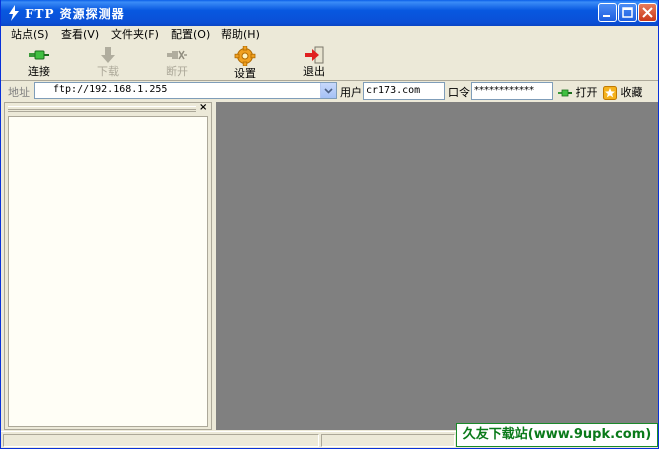  Describe the element at coordinates (351, 92) in the screenshot. I see `user-label: 用户` at that location.